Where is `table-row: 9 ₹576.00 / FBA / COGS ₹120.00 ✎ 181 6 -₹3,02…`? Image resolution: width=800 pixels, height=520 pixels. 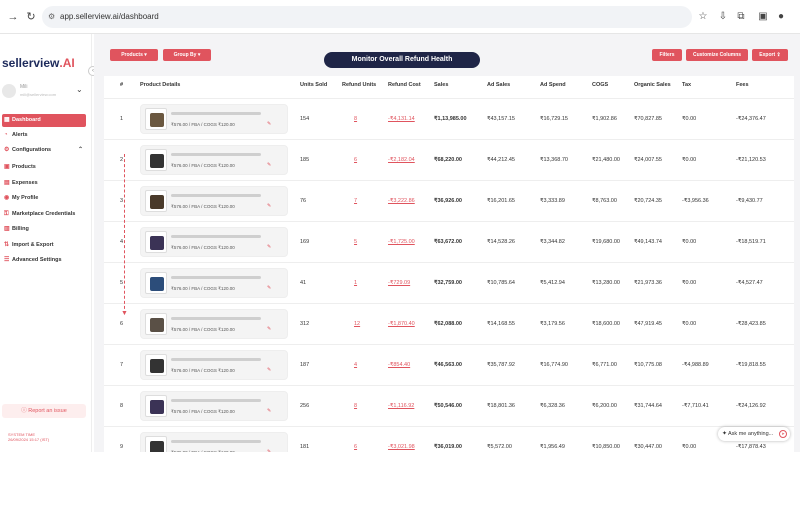
table-row: 9 ₹576.00 / FBA / COGS ₹120.00 ✎ 181 6 -₹3,02… is located at coordinates (449, 439).